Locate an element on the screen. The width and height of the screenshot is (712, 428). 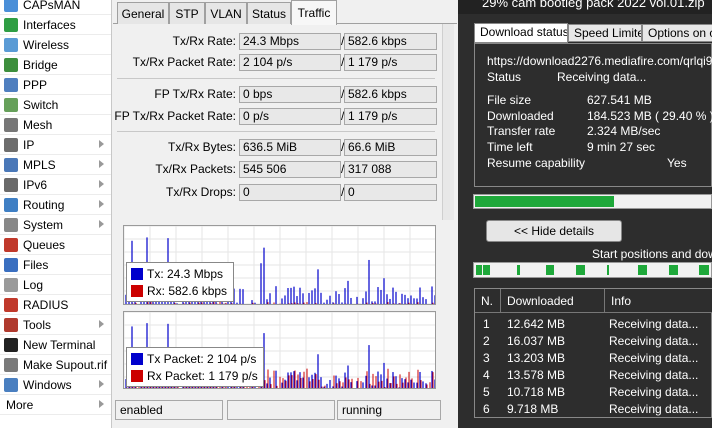
col-info-header: Info is located at coordinates (658, 301).